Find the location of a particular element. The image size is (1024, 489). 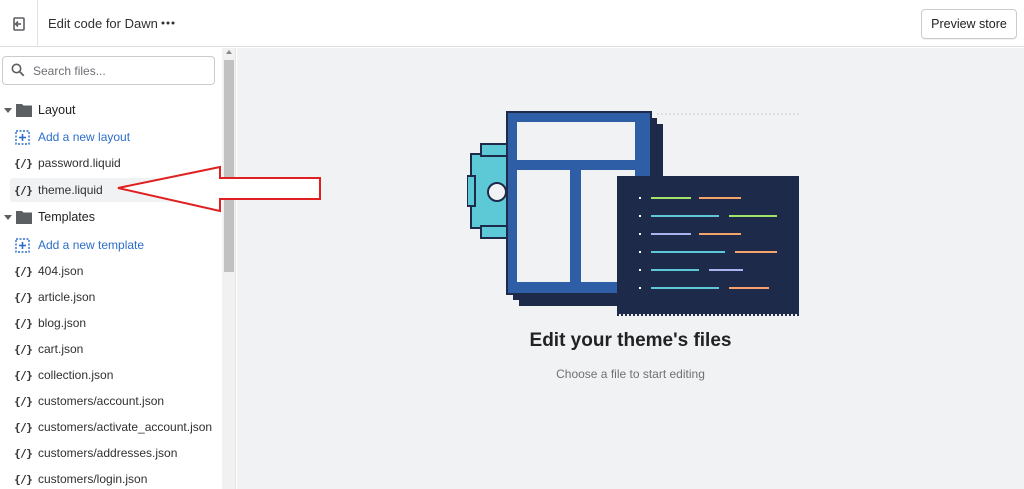

file-item: {/} password.liquid is located at coordinates (109, 163).